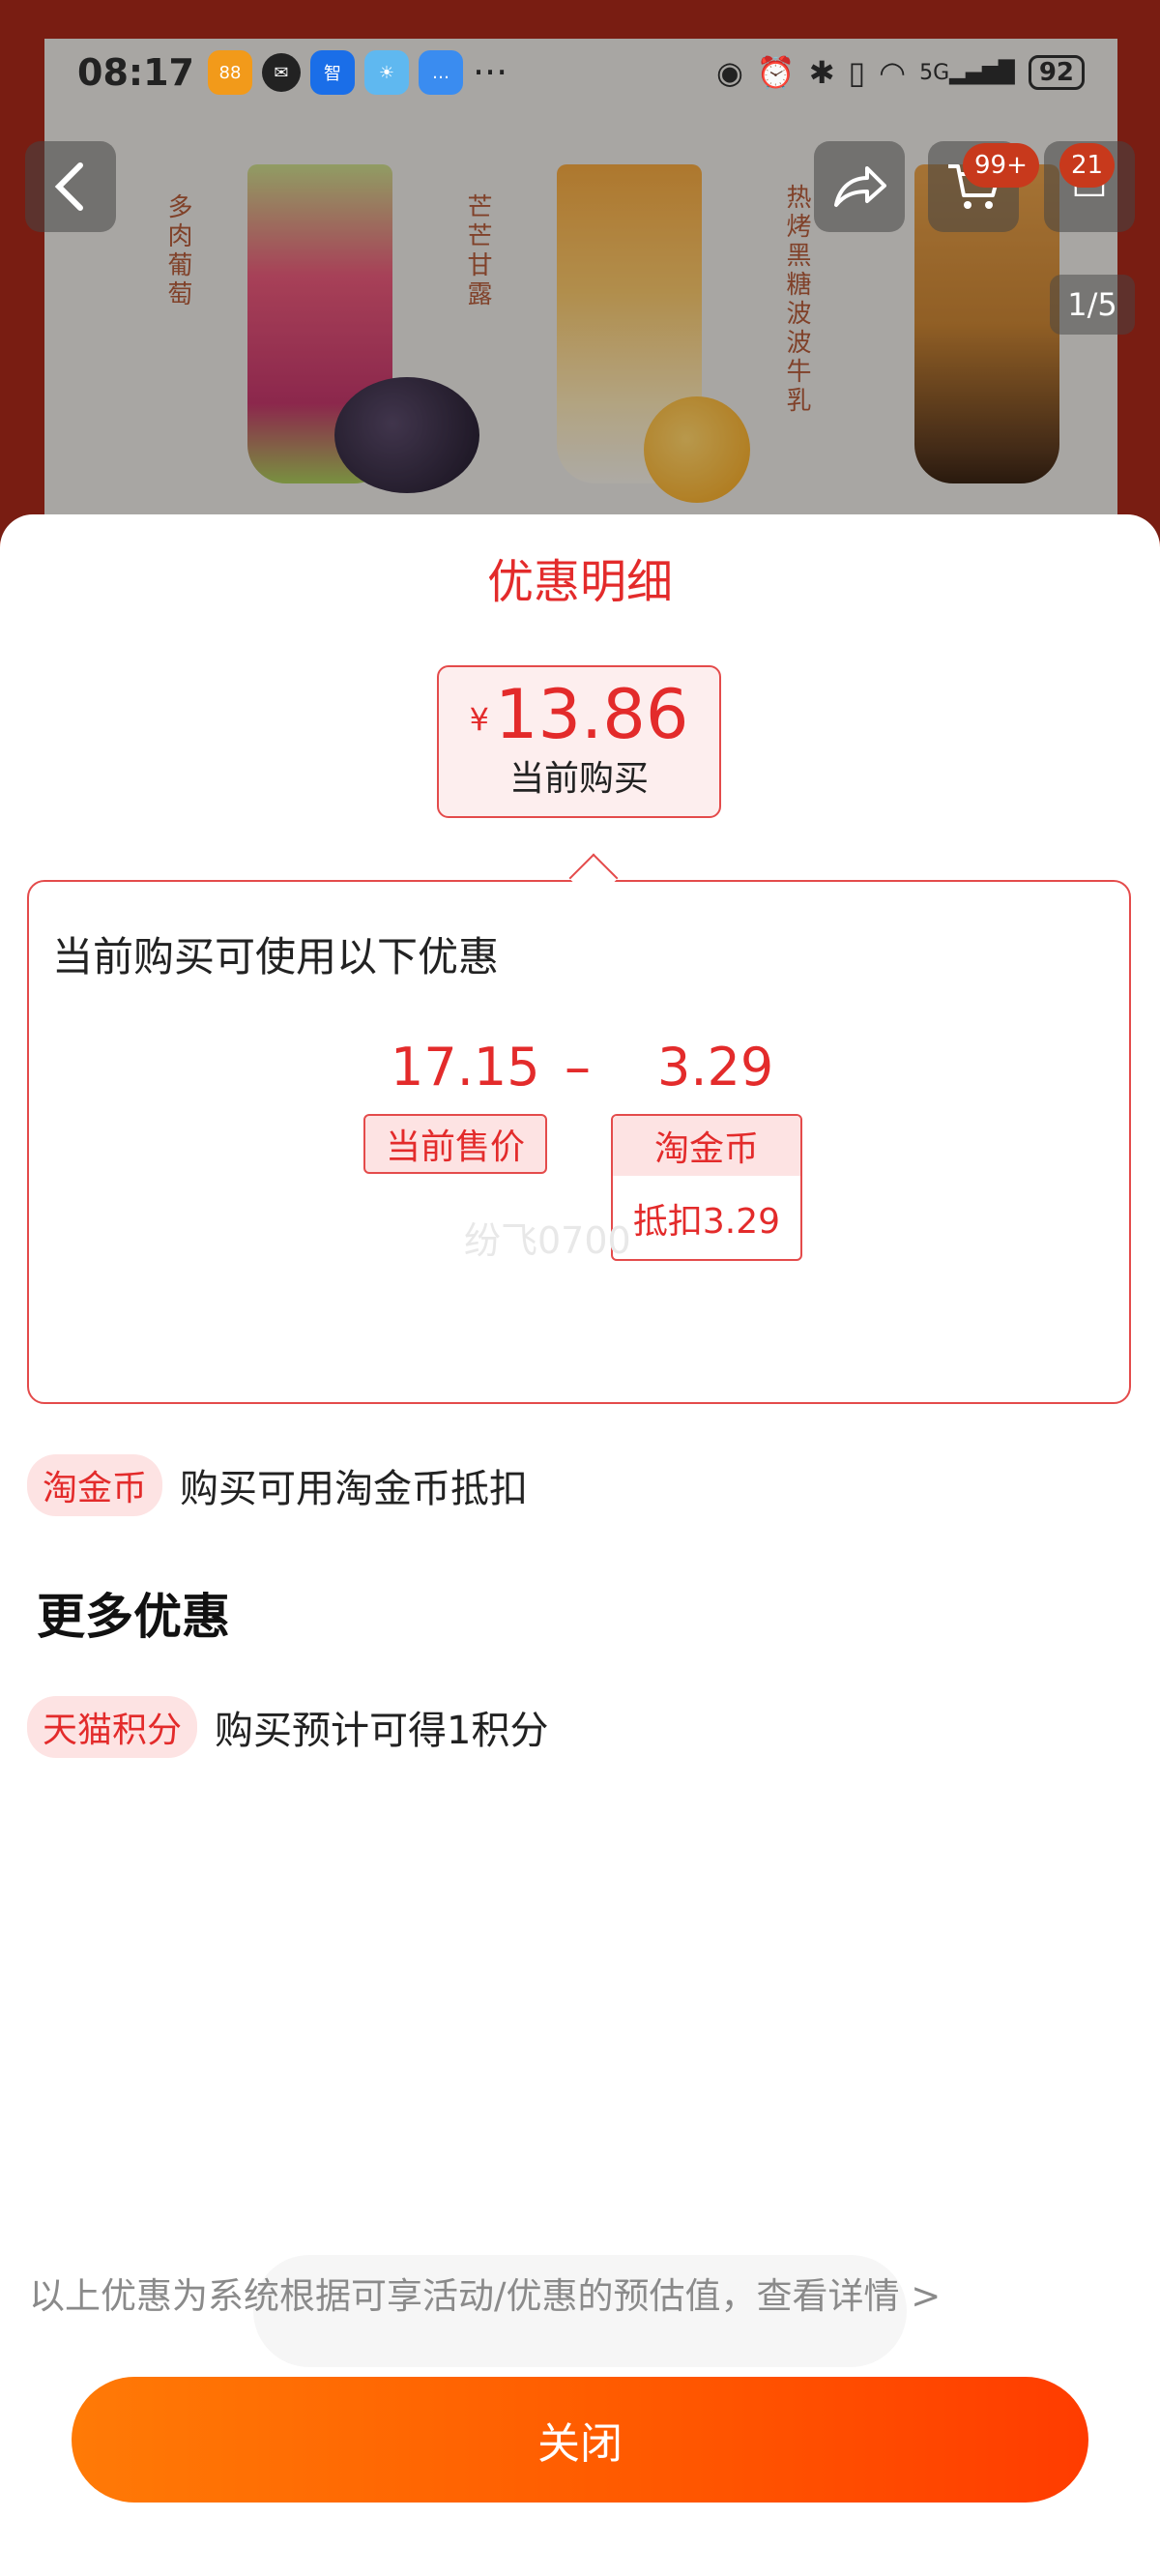 This screenshot has width=1160, height=2576. Describe the element at coordinates (95, 1485) in the screenshot. I see `coin-promo-tag: 淘金币` at that location.